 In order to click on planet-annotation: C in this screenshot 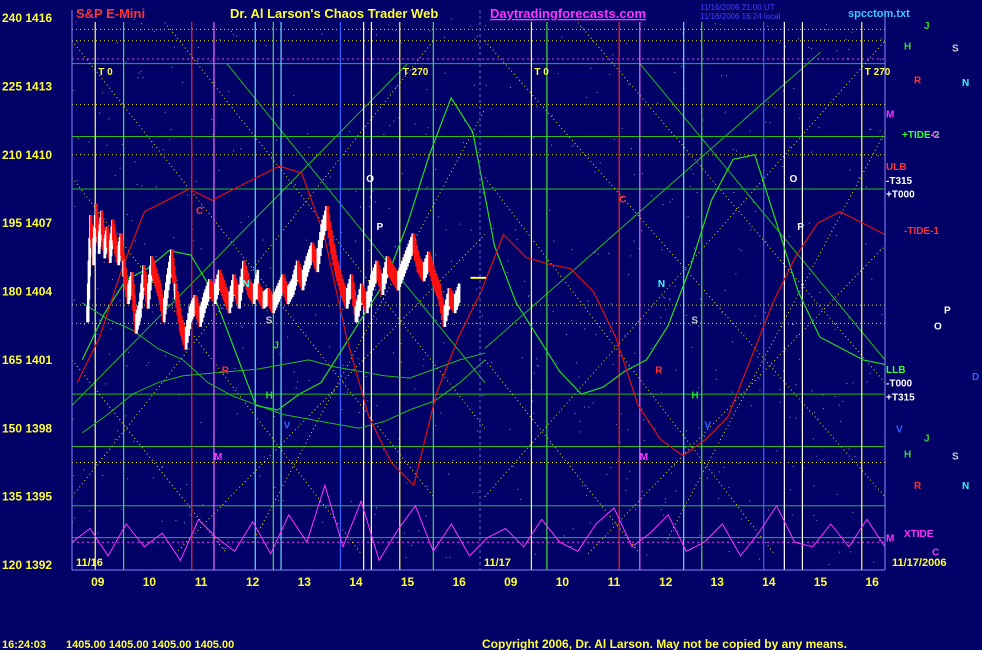, I will do `click(199, 211)`.